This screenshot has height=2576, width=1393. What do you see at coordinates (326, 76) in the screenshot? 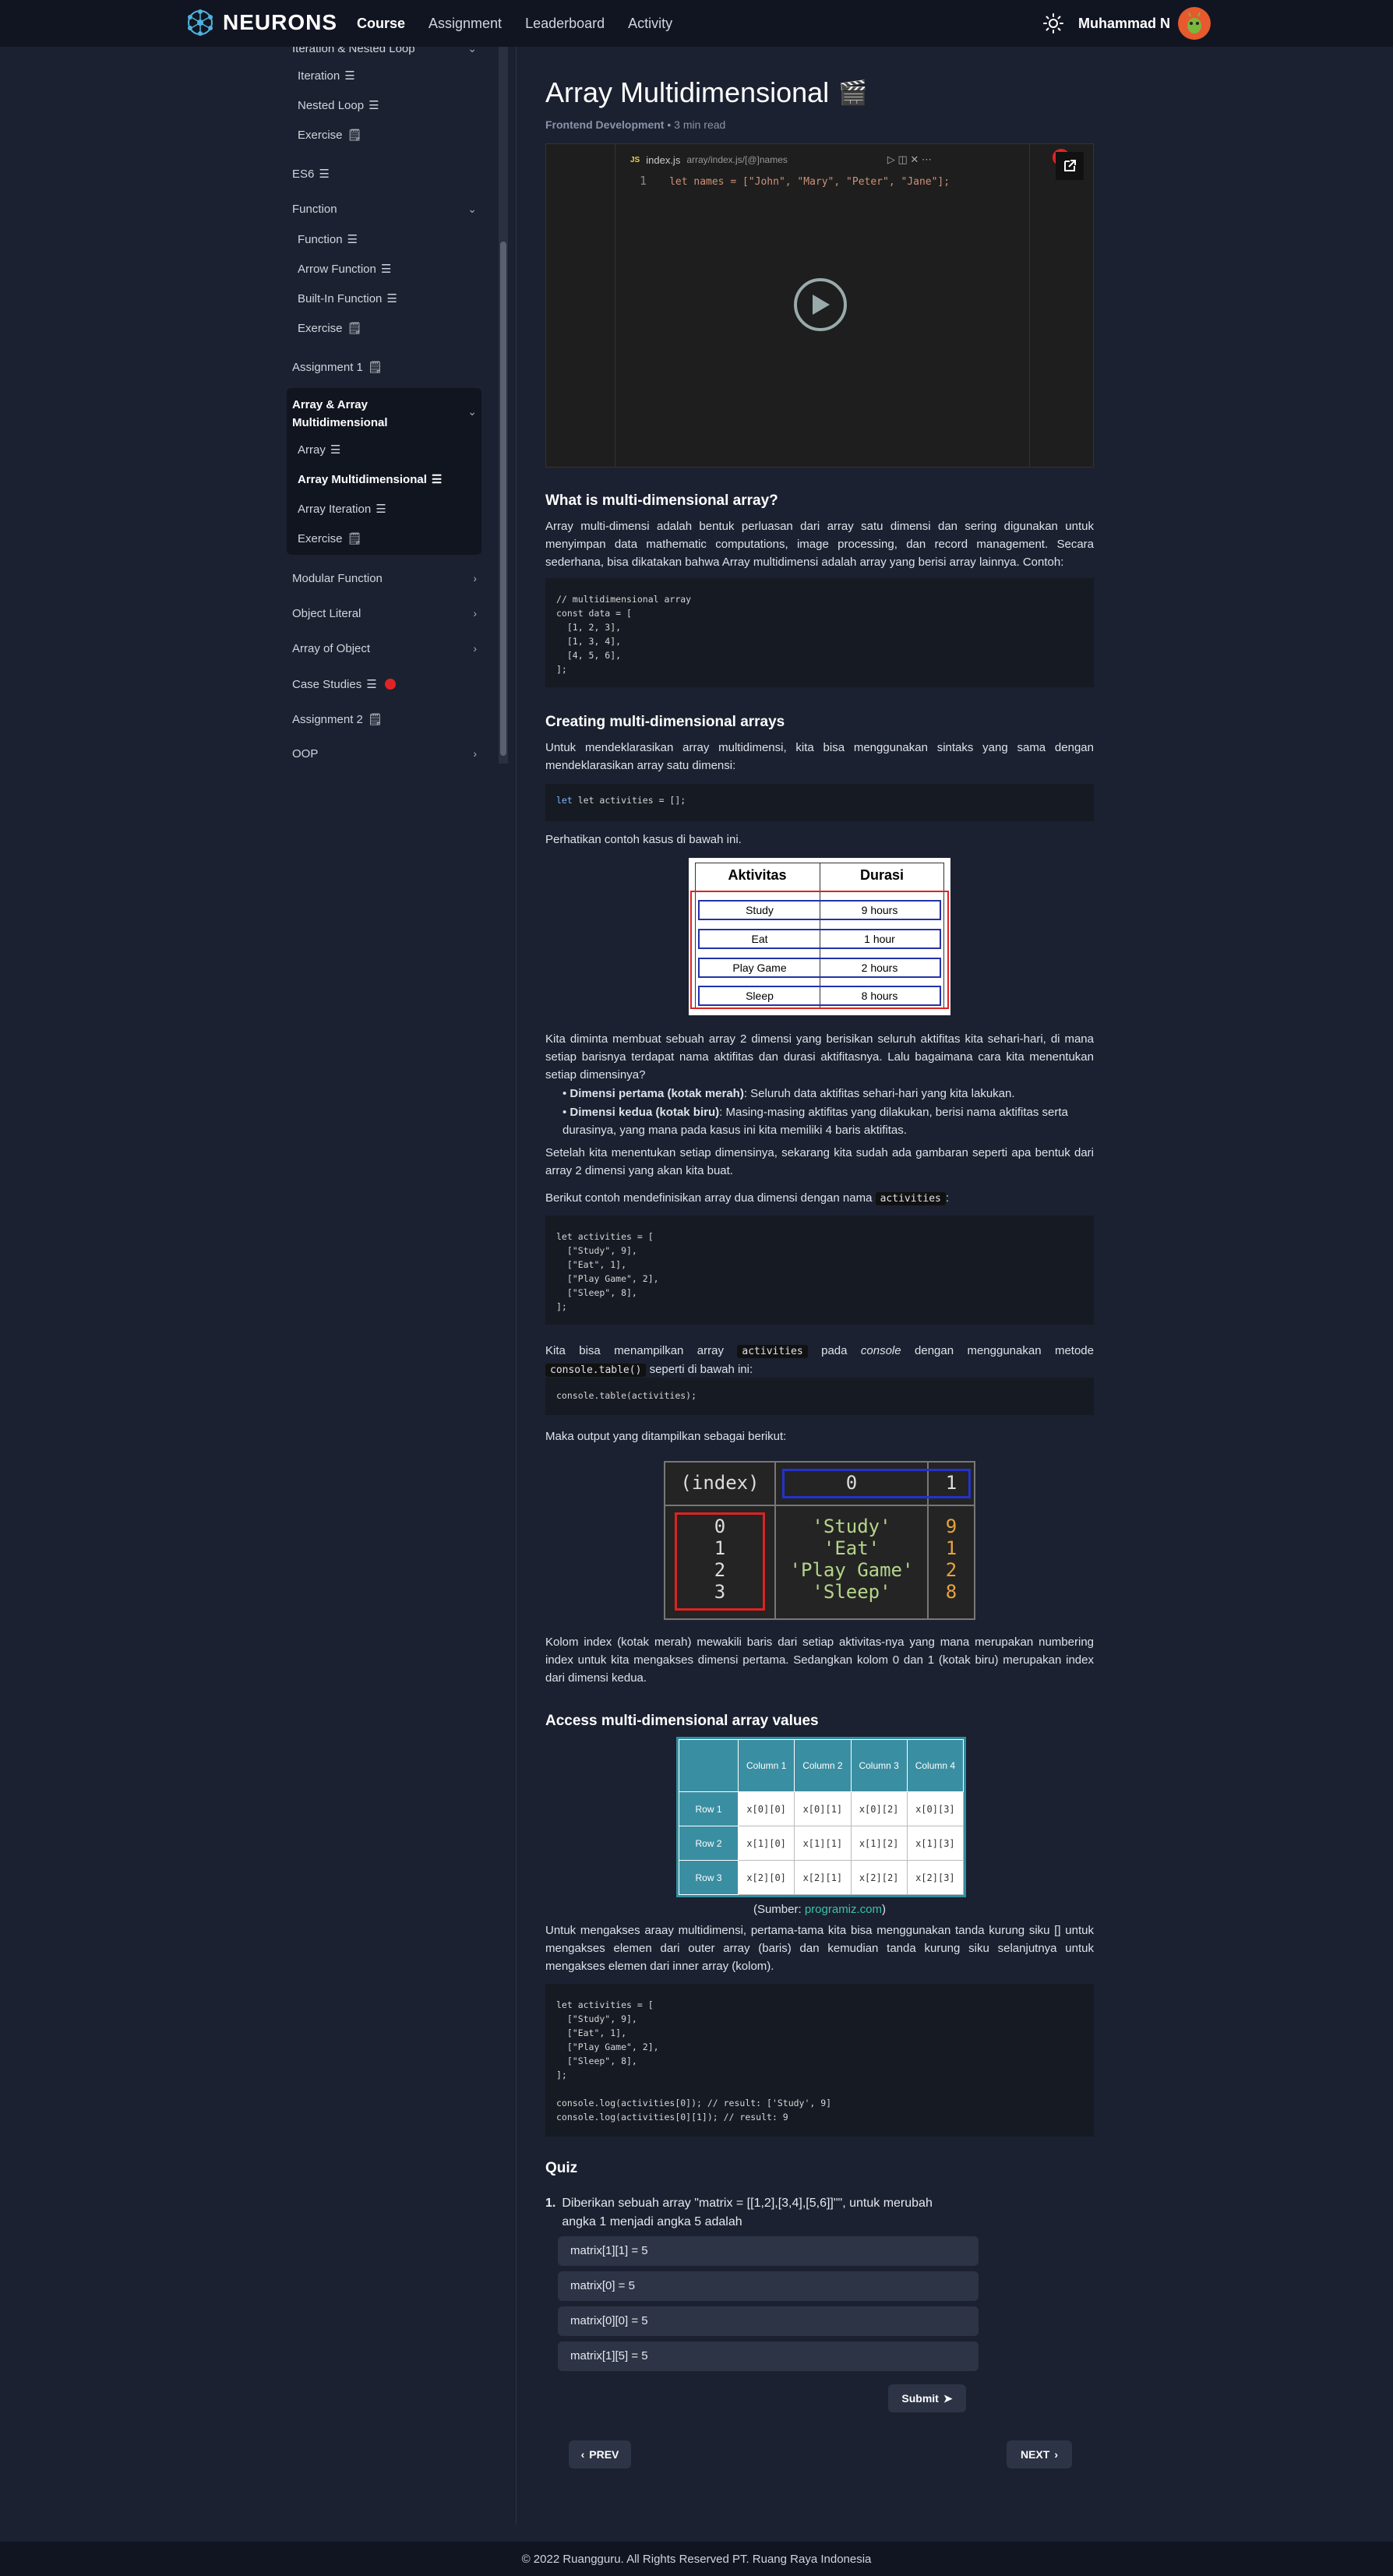
I see `sidebar-item-iteration: Iteration ☰` at bounding box center [326, 76].